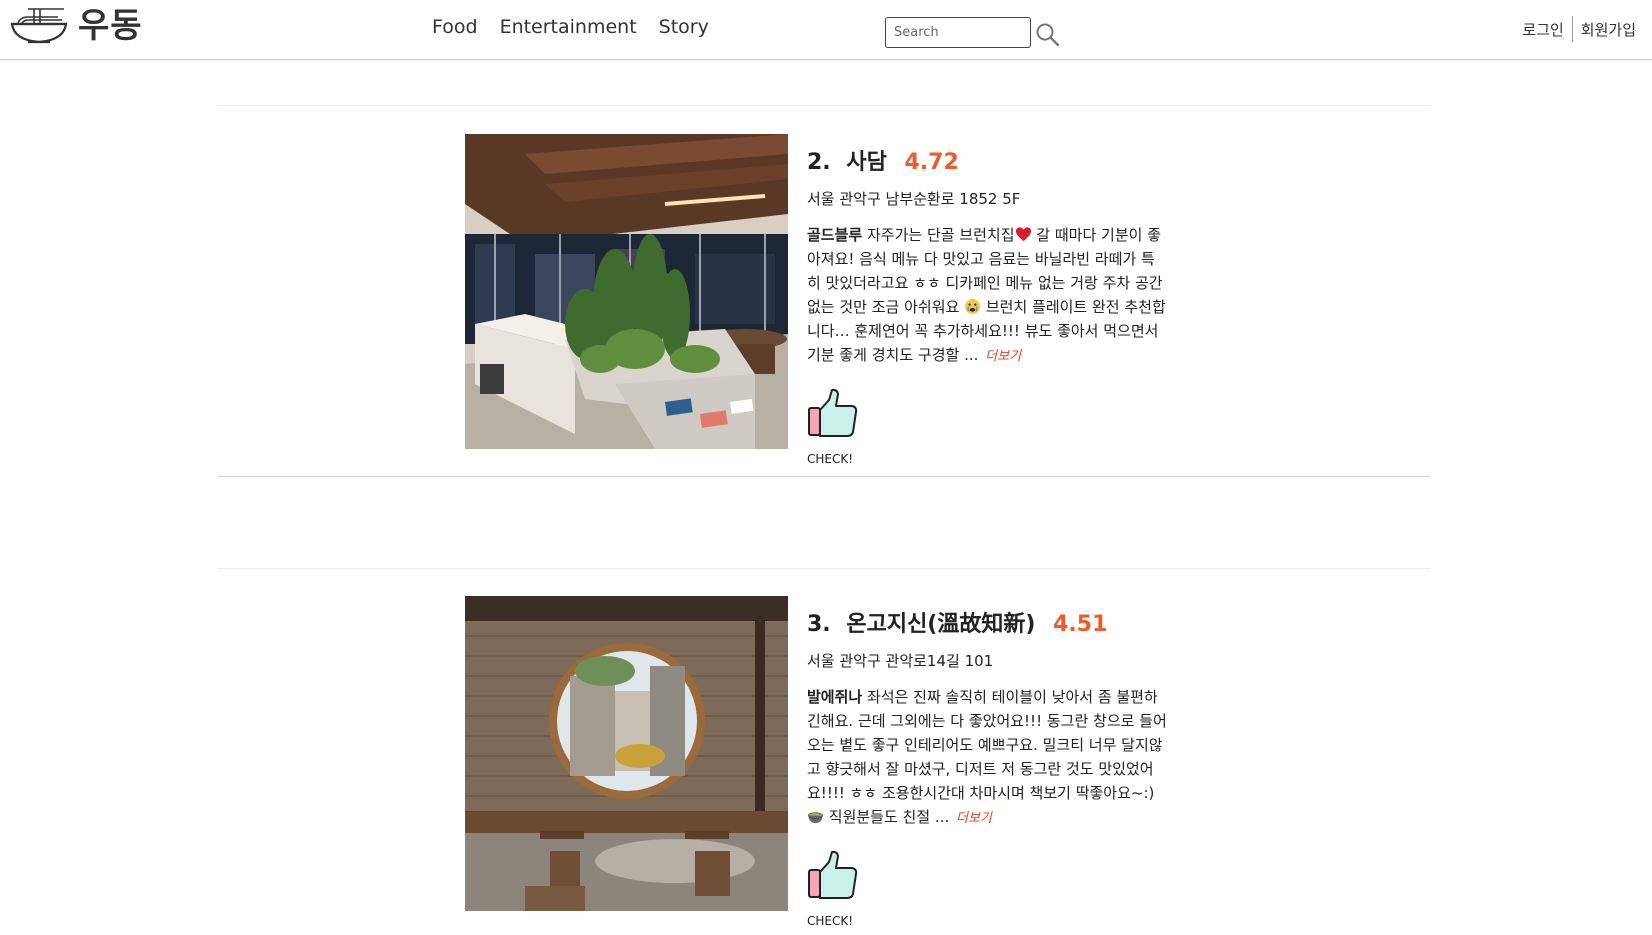 Image resolution: width=1652 pixels, height=935 pixels. What do you see at coordinates (1579, 29) in the screenshot?
I see `account-links: 로그인 회원가입` at bounding box center [1579, 29].